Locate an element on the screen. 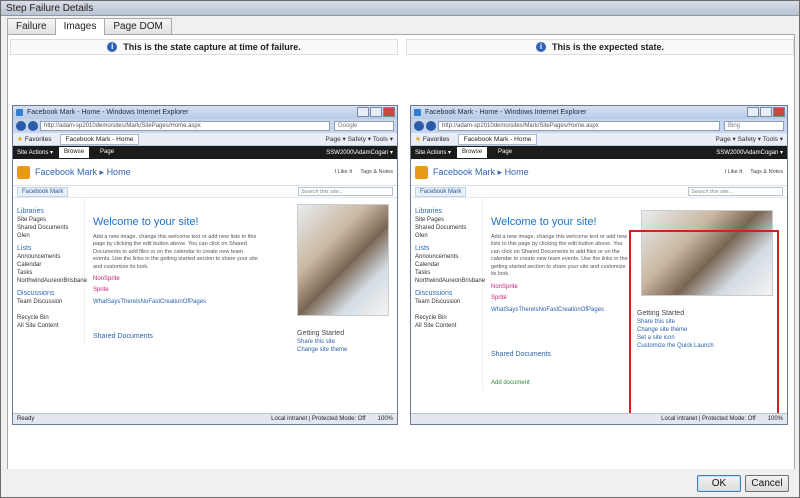 This screenshot has width=800, height=498. tab-strip: Failure Images Page DOM is located at coordinates (89, 26).